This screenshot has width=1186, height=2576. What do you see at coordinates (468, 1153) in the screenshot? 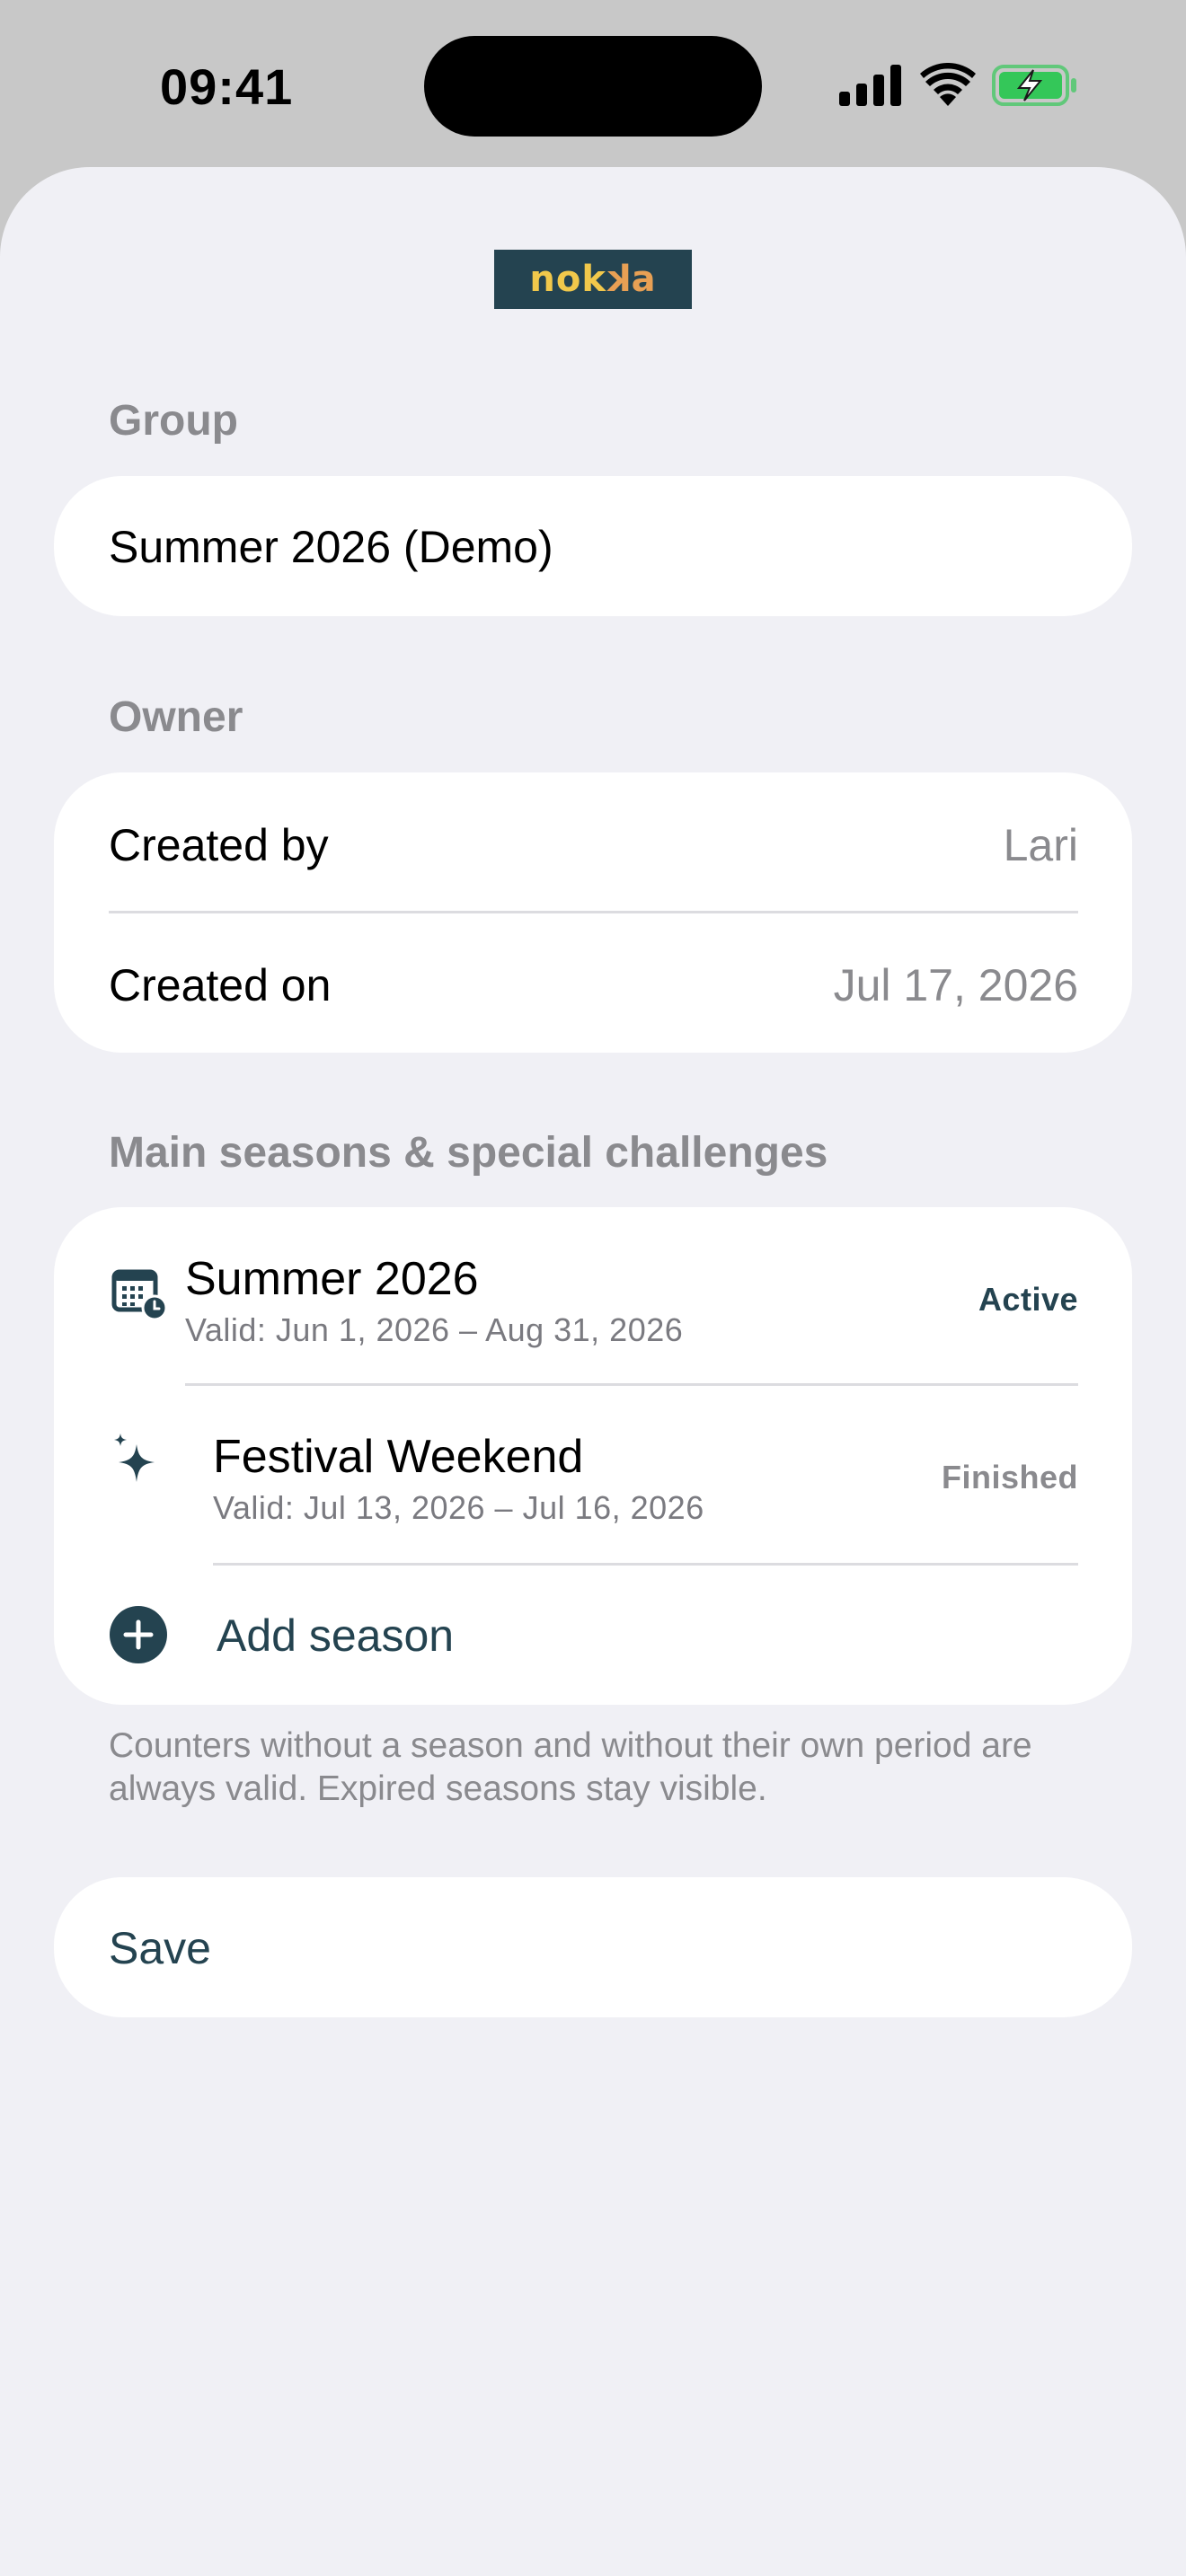
I see `seasons-section-header: Main seasons & special challenges` at bounding box center [468, 1153].